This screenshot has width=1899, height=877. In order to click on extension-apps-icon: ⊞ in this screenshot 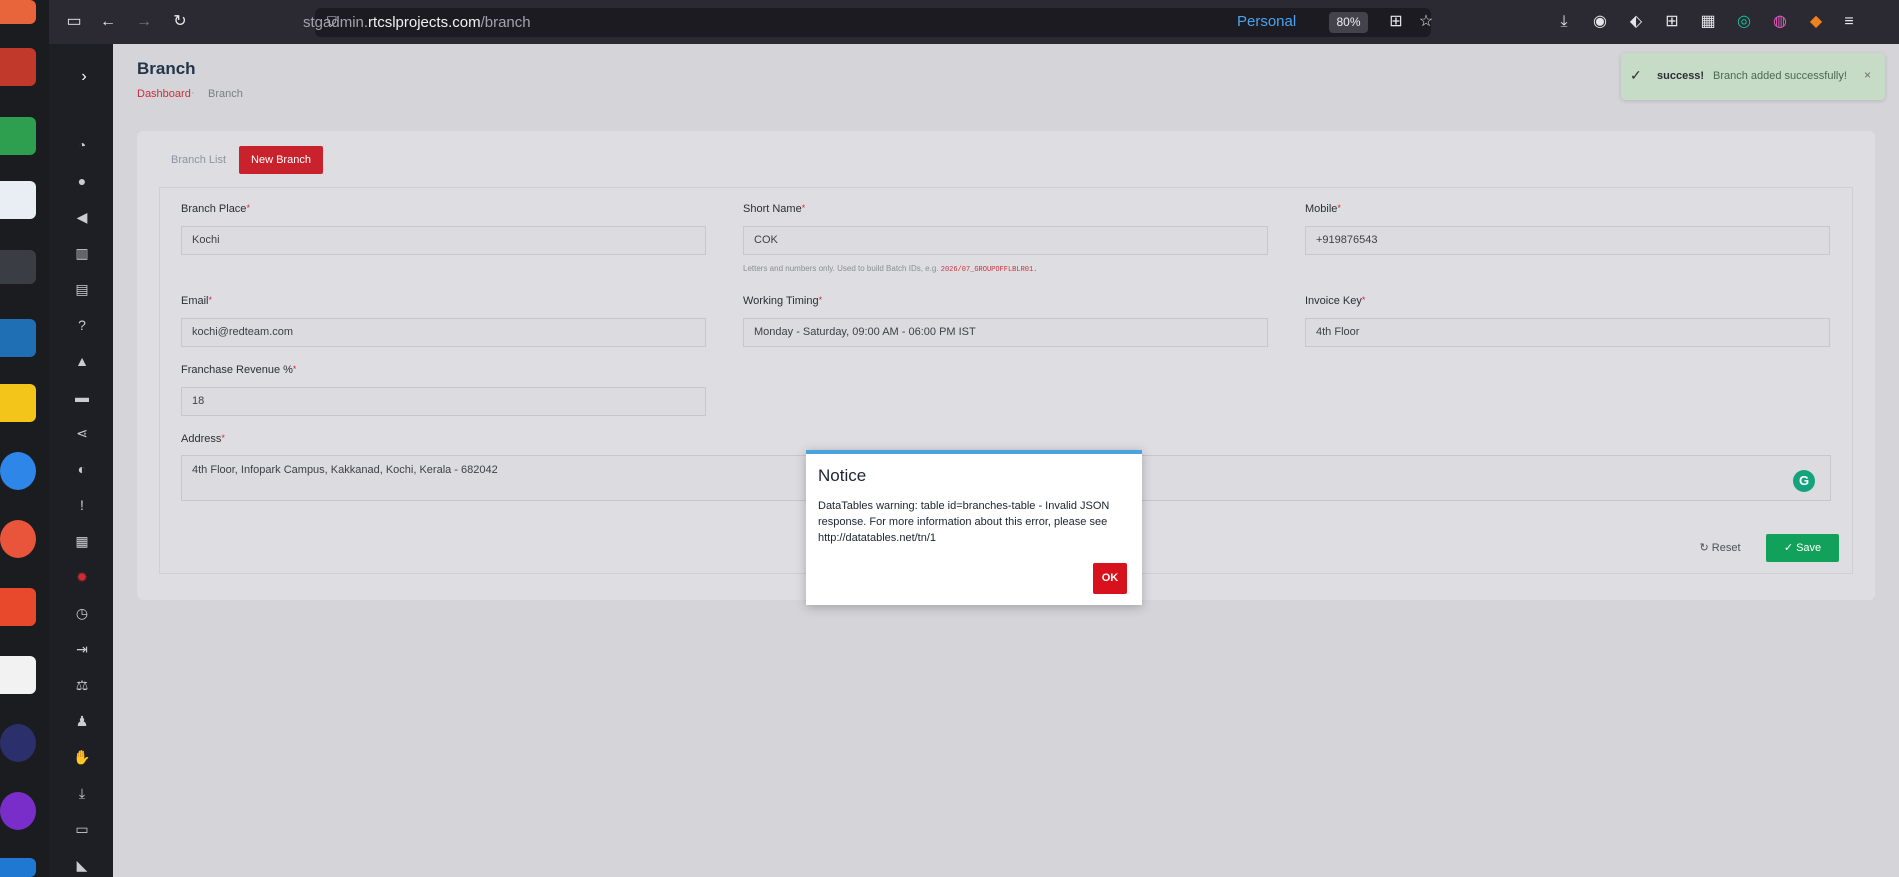, I will do `click(1672, 22)`.